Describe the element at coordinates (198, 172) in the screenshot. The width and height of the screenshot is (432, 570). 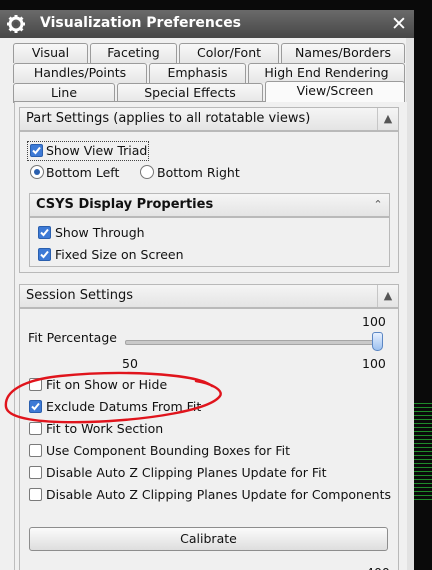
I see `bottom-right-label: Bottom Right` at that location.